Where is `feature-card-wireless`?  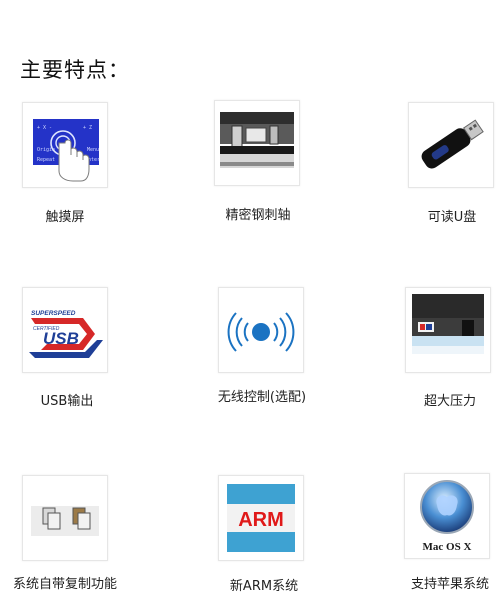
feature-card-wireless is located at coordinates (261, 330).